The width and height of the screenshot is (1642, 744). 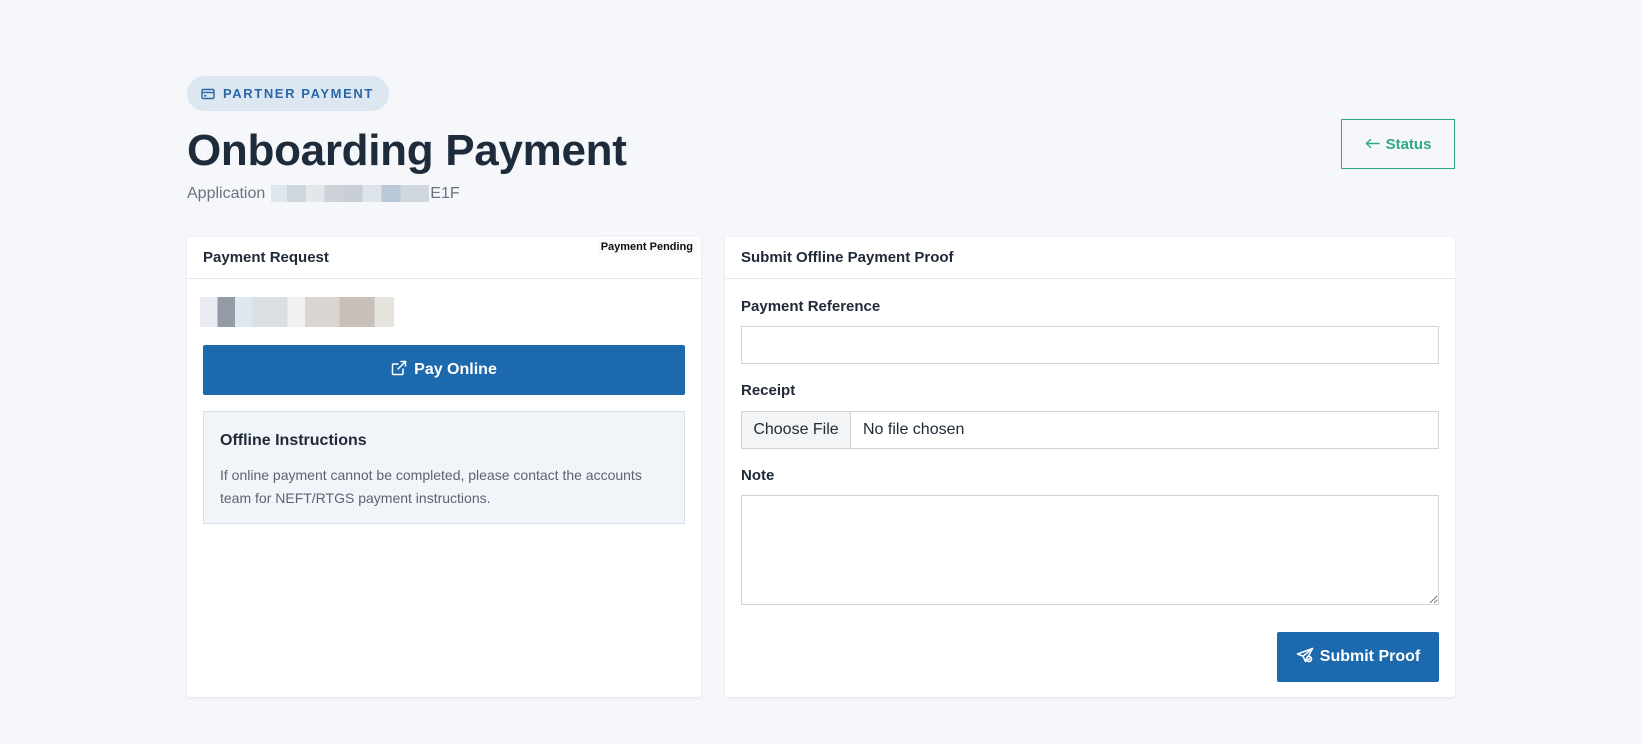 I want to click on offline-proof-title: Submit Offline Payment Proof, so click(x=847, y=257).